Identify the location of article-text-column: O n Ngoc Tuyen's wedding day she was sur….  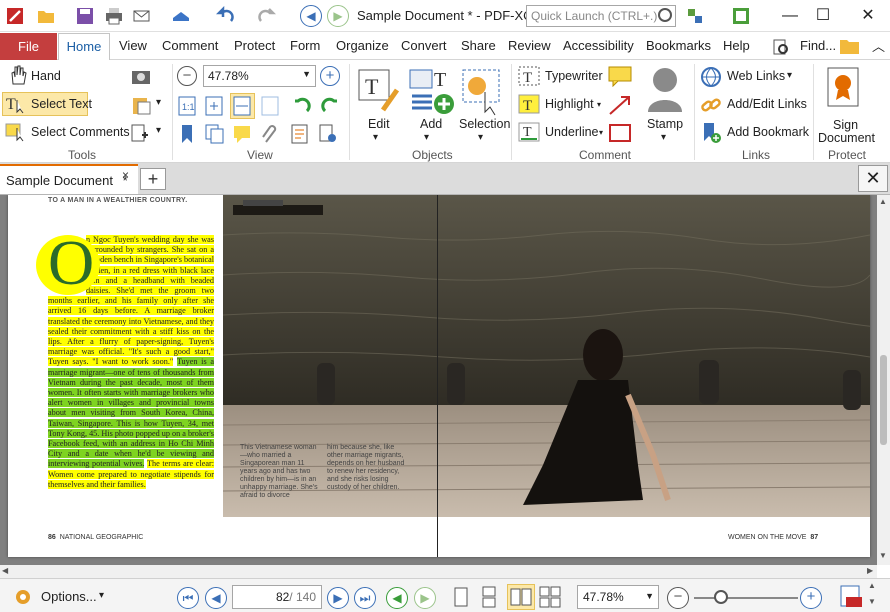
(125, 360).